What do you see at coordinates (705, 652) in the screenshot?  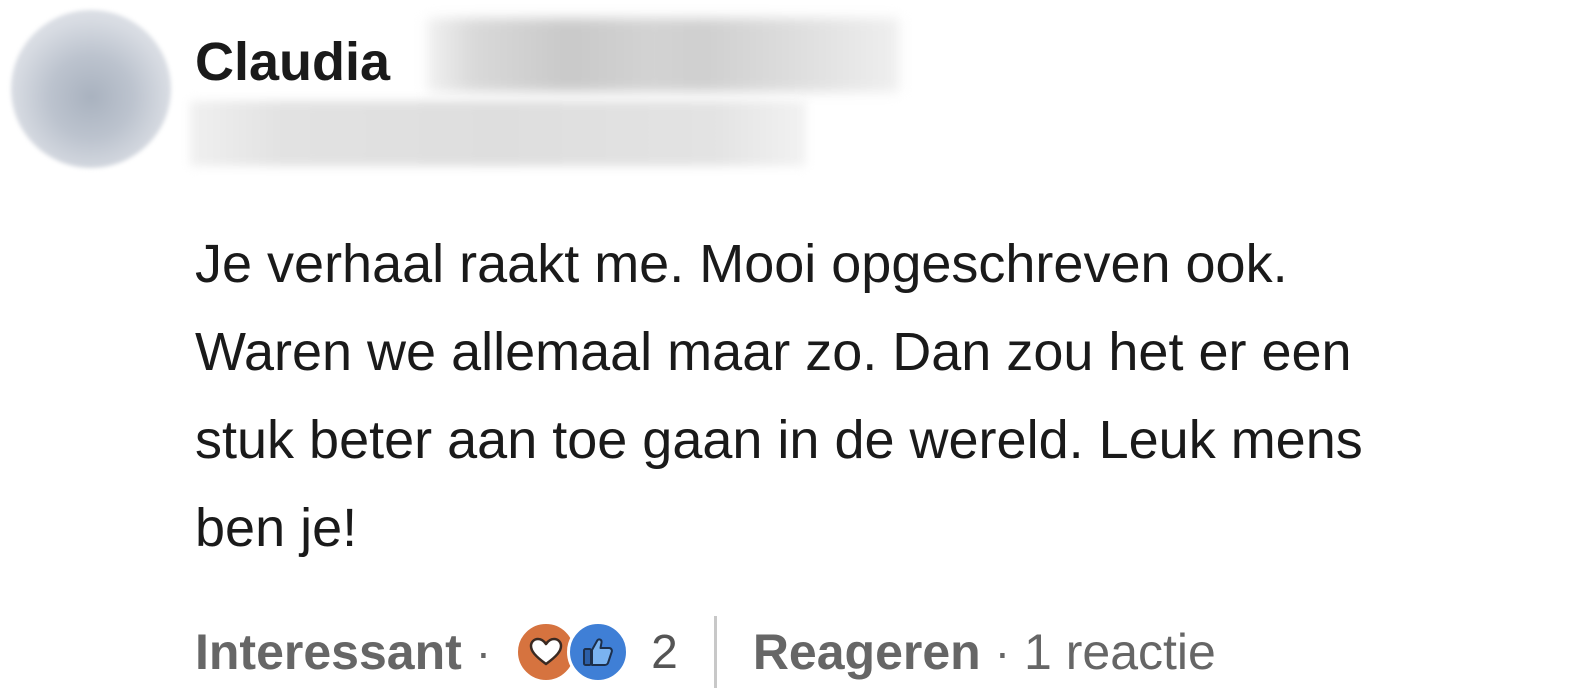 I see `comment-actions: Interessant · 2 Reageren · 1 reactie` at bounding box center [705, 652].